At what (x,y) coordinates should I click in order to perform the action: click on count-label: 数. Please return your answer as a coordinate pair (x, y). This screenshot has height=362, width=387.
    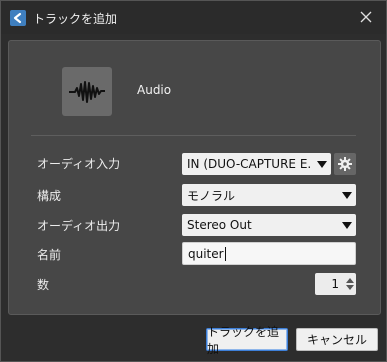
    Looking at the image, I should click on (43, 285).